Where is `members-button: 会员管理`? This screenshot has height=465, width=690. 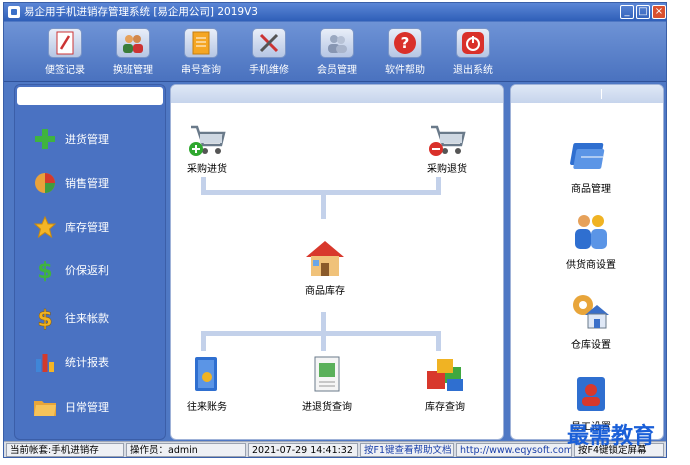
members-button: 会员管理 is located at coordinates (337, 52).